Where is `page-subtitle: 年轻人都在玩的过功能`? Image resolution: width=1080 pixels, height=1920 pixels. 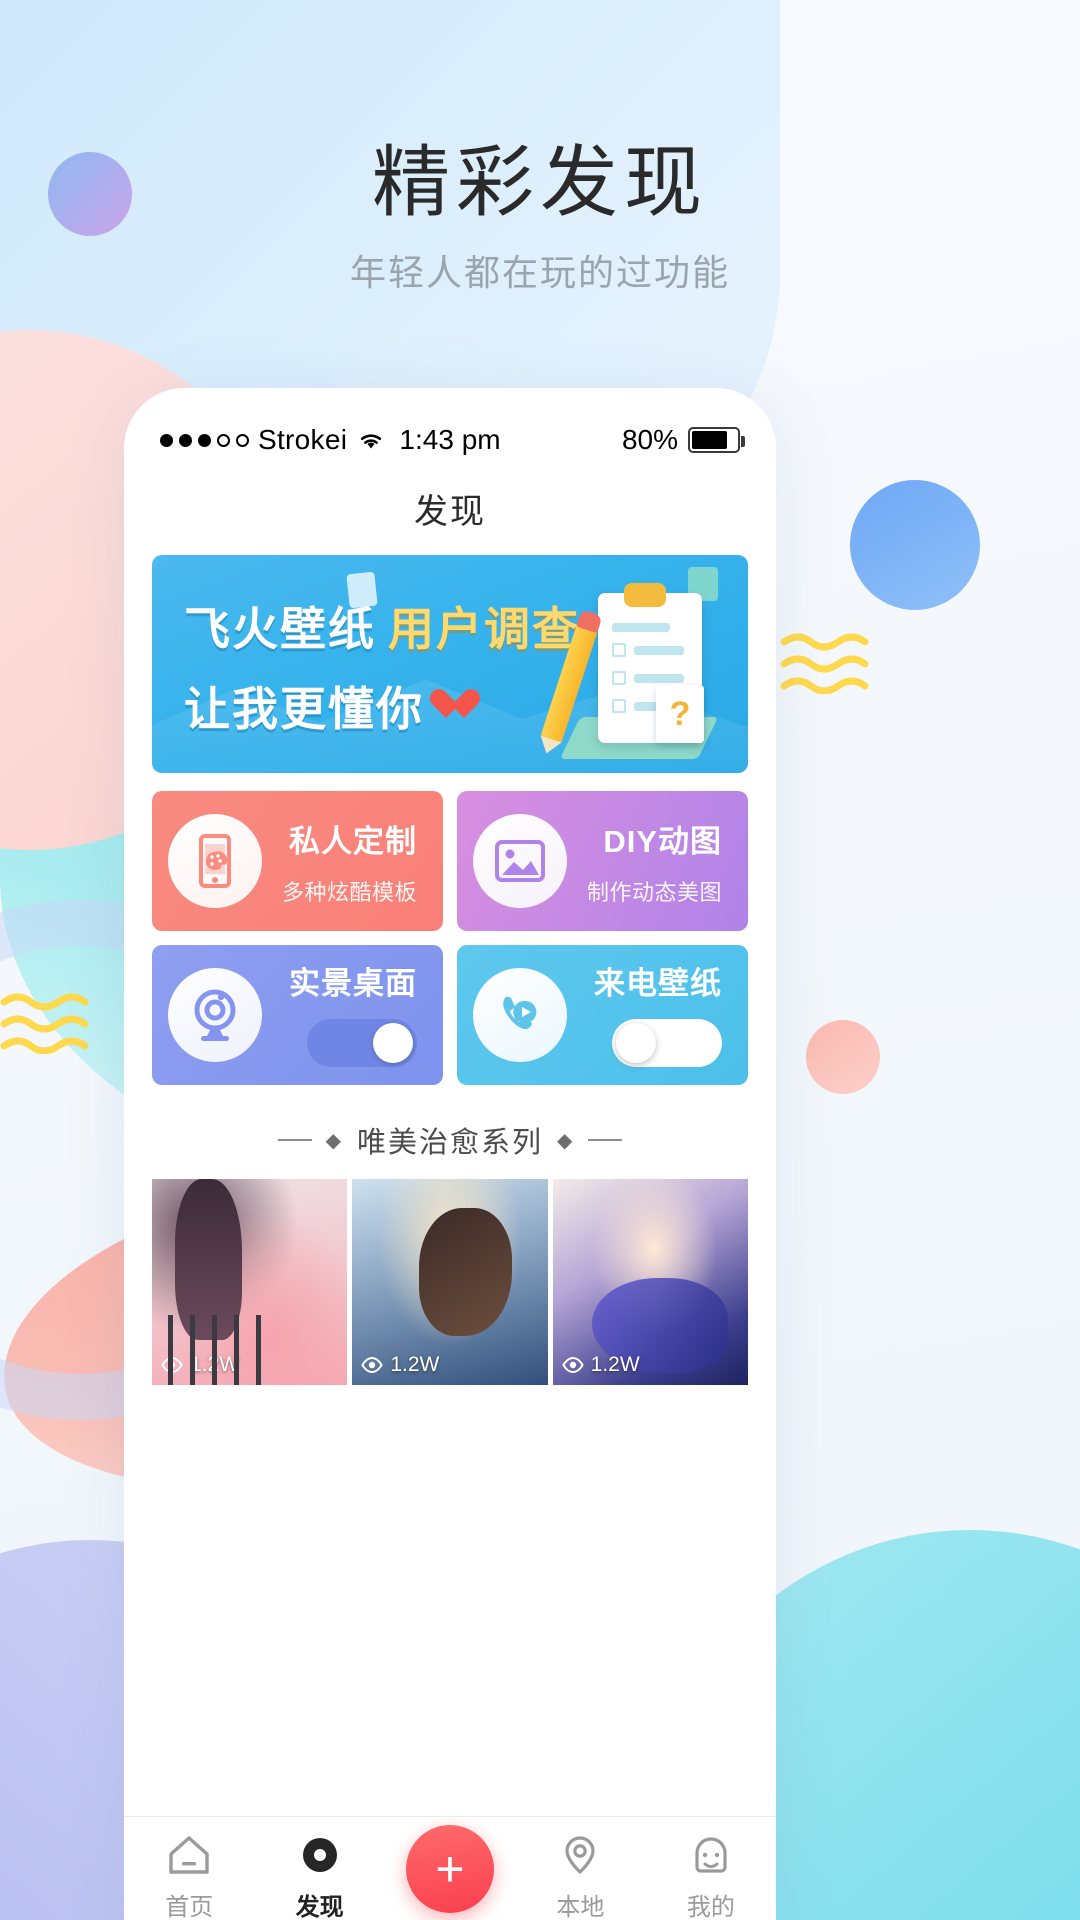
page-subtitle: 年轻人都在玩的过功能 is located at coordinates (539, 272).